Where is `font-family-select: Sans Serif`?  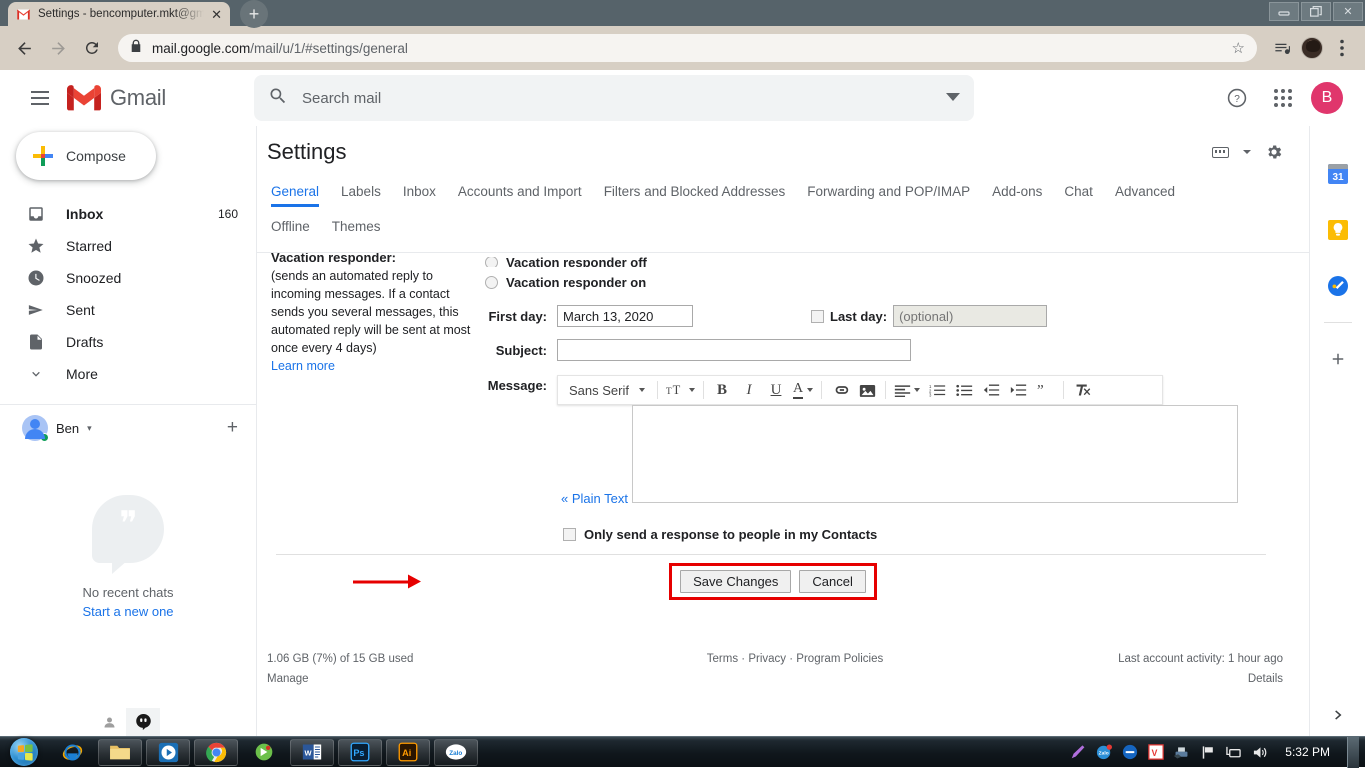 font-family-select: Sans Serif is located at coordinates (607, 390).